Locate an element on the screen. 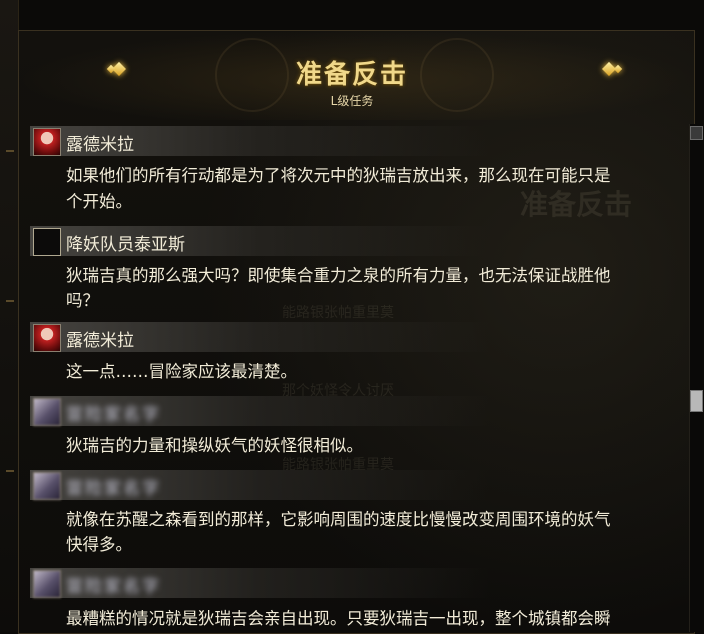 The image size is (704, 634). dialogue-line: 狄瑞吉真的那么强大吗？即使集合重力之泉的所有力量，也无法保证战胜他 is located at coordinates (338, 275).